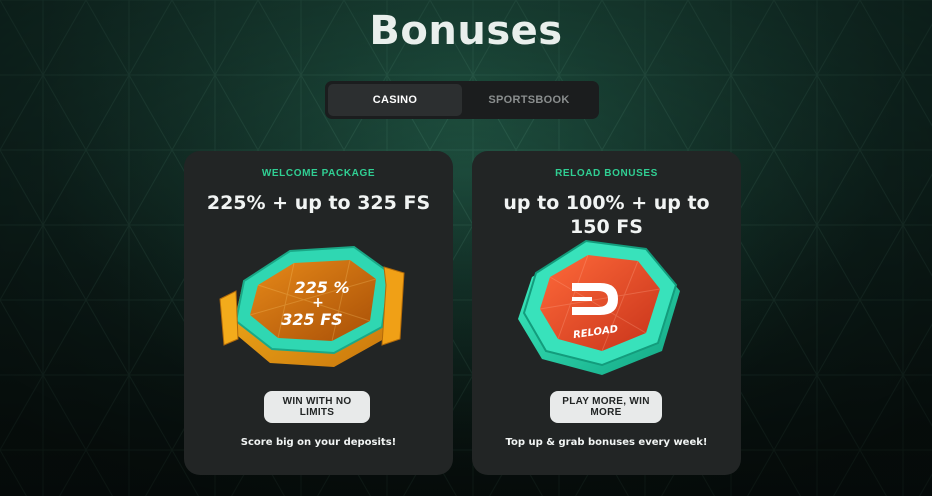  Describe the element at coordinates (606, 442) in the screenshot. I see `card-caption: Top up & grab bonuses every week!` at that location.